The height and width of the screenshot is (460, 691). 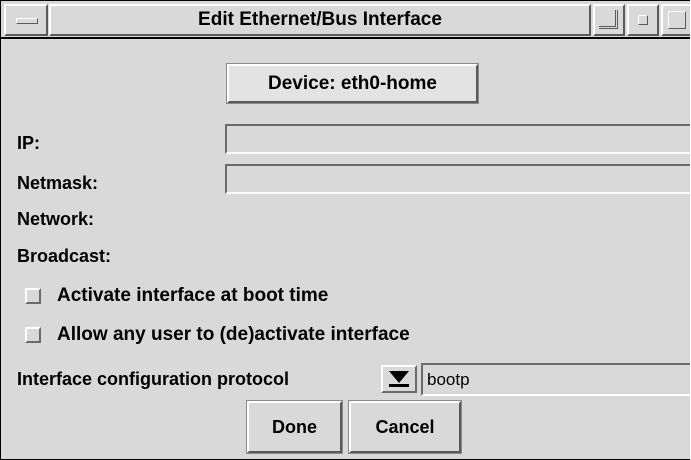 What do you see at coordinates (193, 295) in the screenshot?
I see `activate-at-boot-label: Activate interface at boot time` at bounding box center [193, 295].